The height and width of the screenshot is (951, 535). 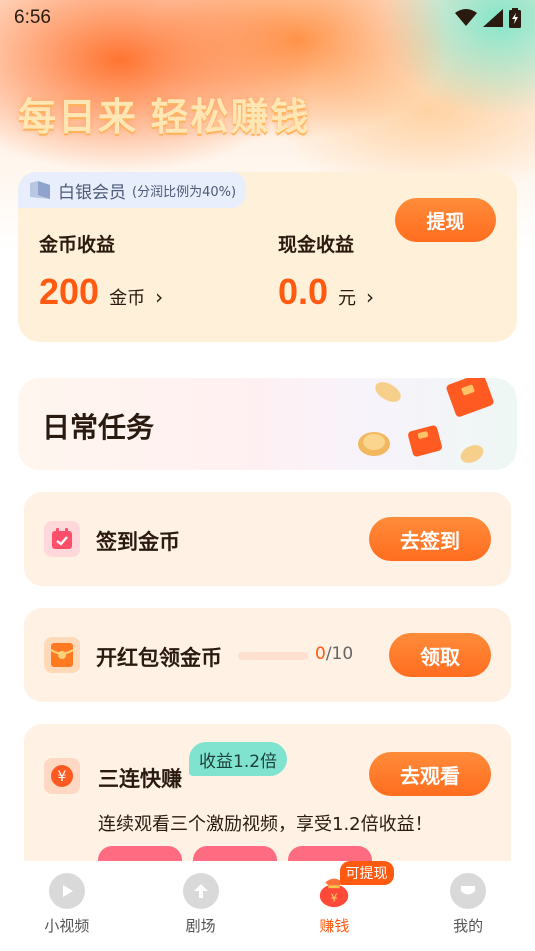 What do you see at coordinates (468, 891) in the screenshot?
I see `profile-icon` at bounding box center [468, 891].